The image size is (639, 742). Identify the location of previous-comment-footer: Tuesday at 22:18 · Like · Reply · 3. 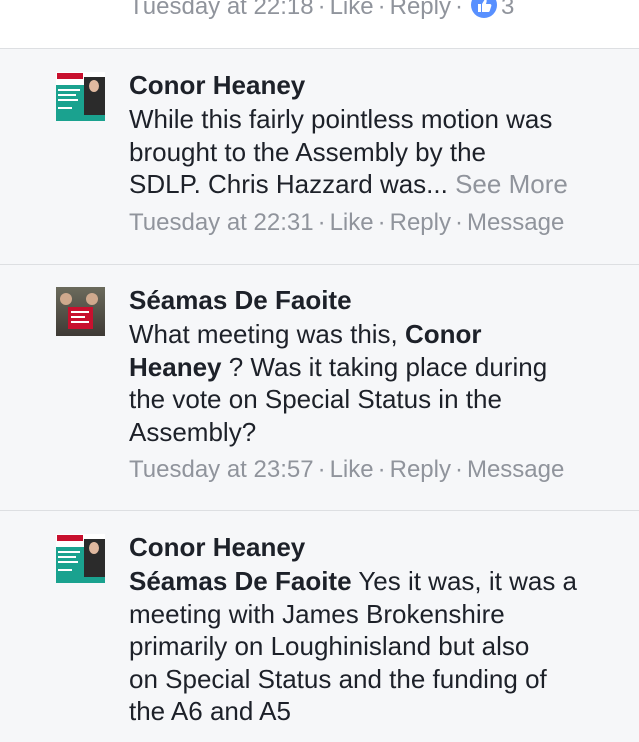
(319, 24).